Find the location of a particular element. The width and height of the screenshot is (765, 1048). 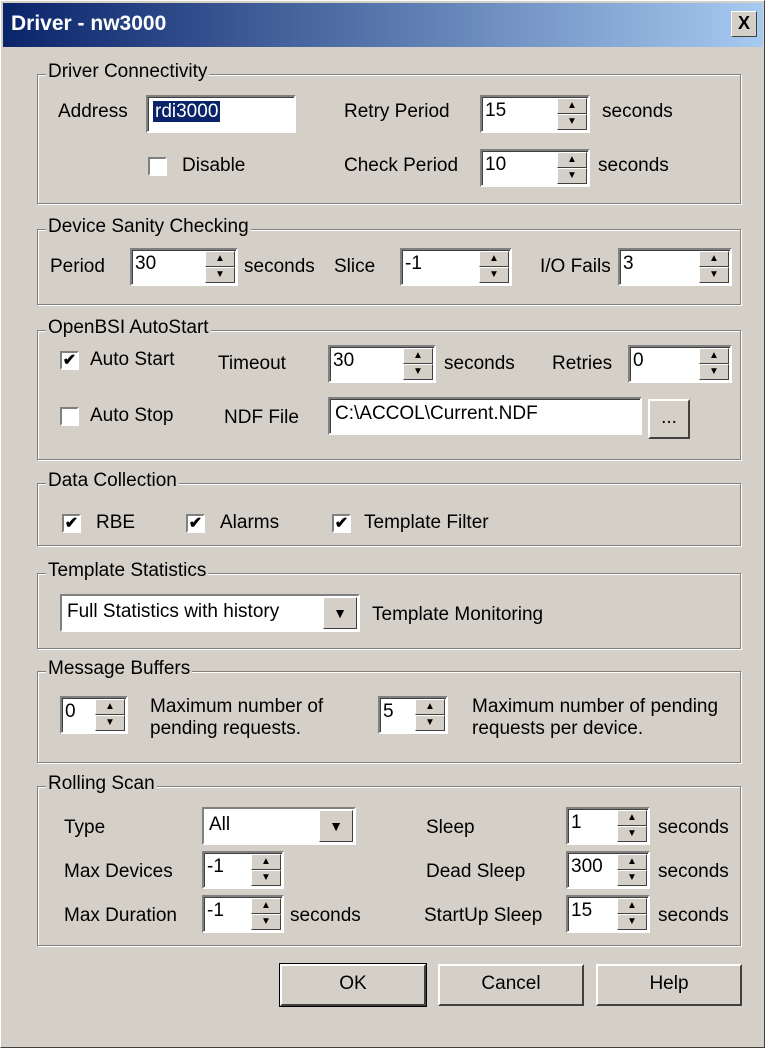

disable-label: Disable is located at coordinates (214, 165).